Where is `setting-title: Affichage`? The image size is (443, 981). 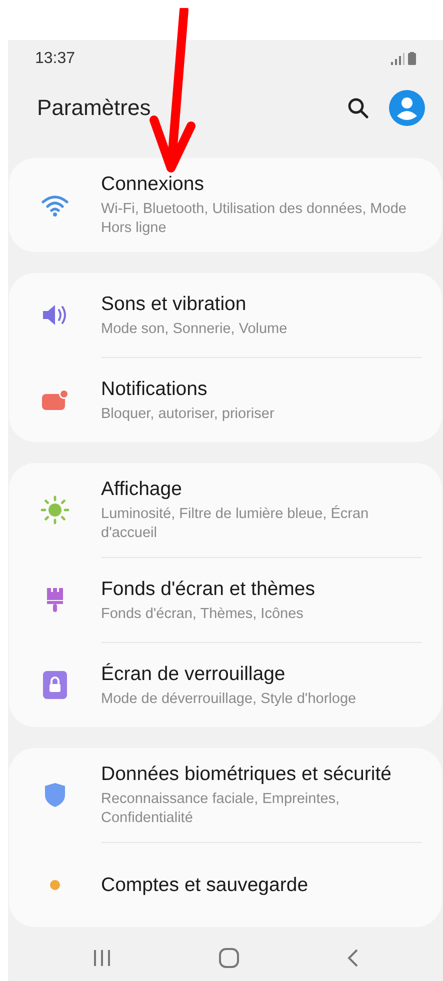 setting-title: Affichage is located at coordinates (256, 489).